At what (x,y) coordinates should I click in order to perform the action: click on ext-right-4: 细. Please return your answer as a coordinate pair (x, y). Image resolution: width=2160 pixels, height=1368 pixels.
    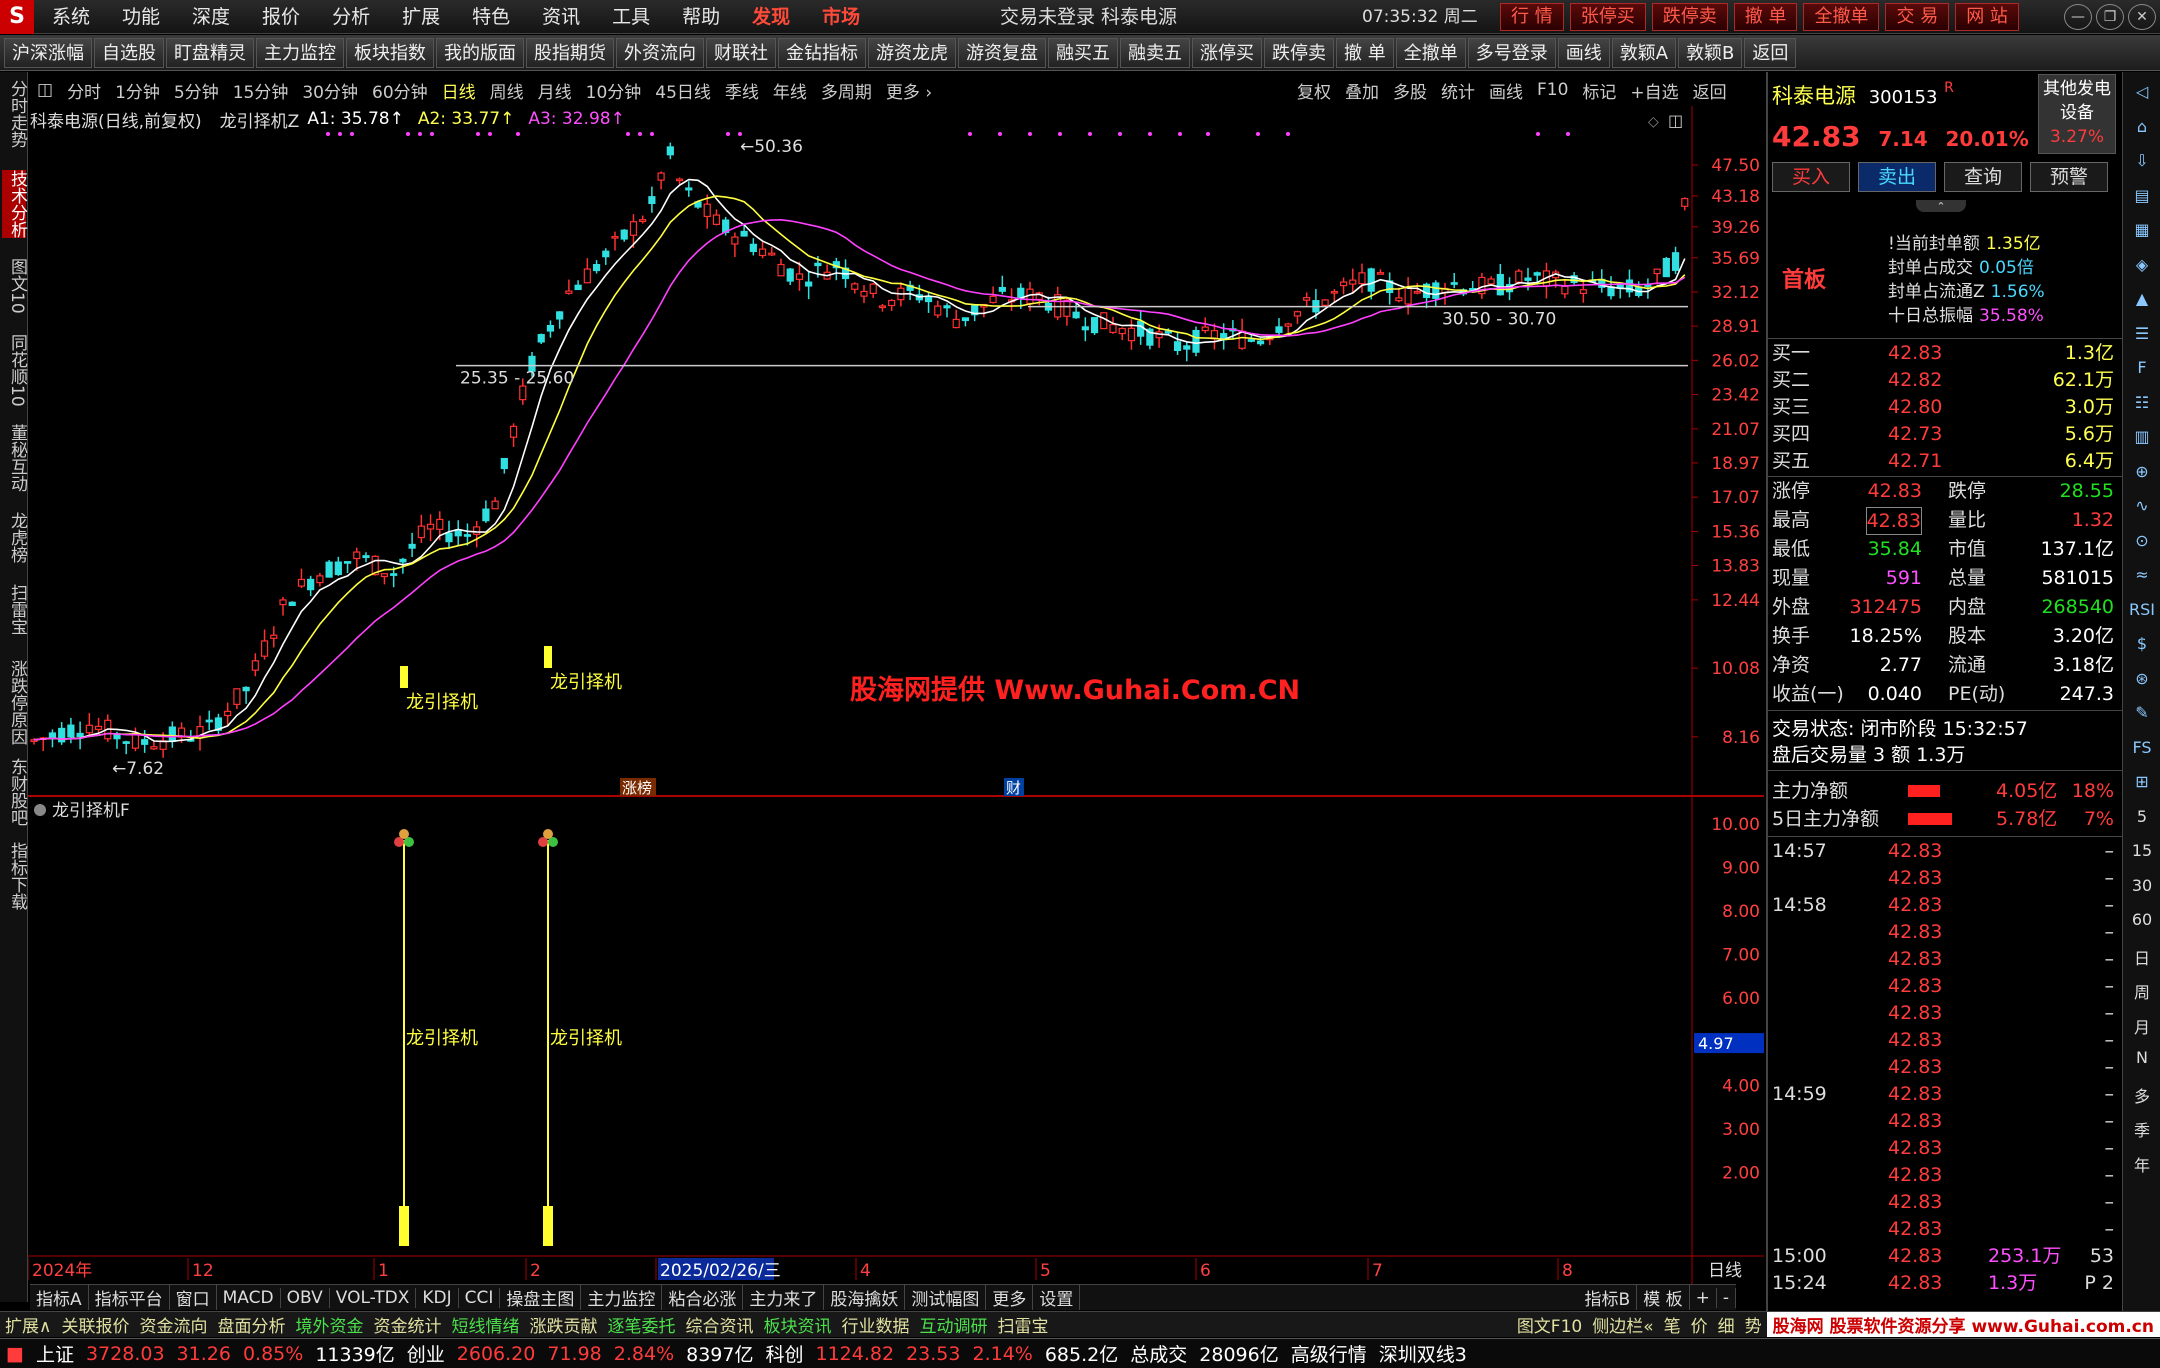
    Looking at the image, I should click on (1726, 1324).